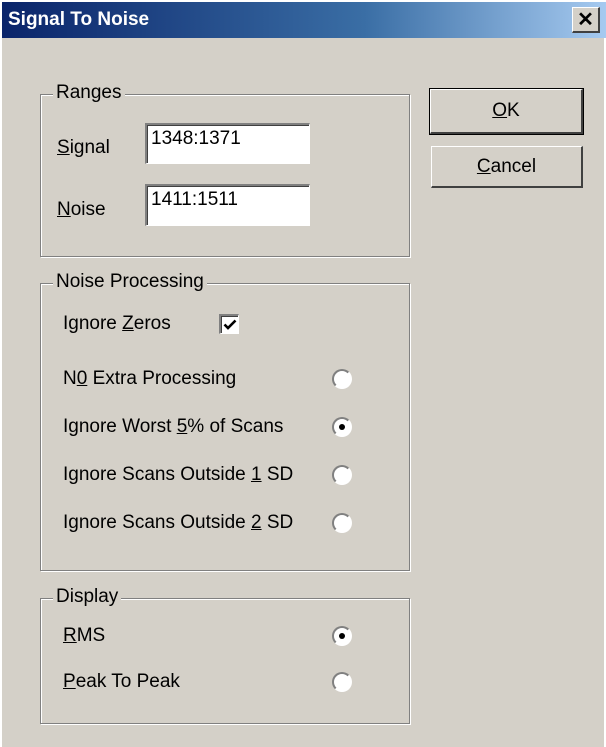 The width and height of the screenshot is (606, 747). Describe the element at coordinates (130, 282) in the screenshot. I see `noise-processing-legend: Noise Processing` at that location.